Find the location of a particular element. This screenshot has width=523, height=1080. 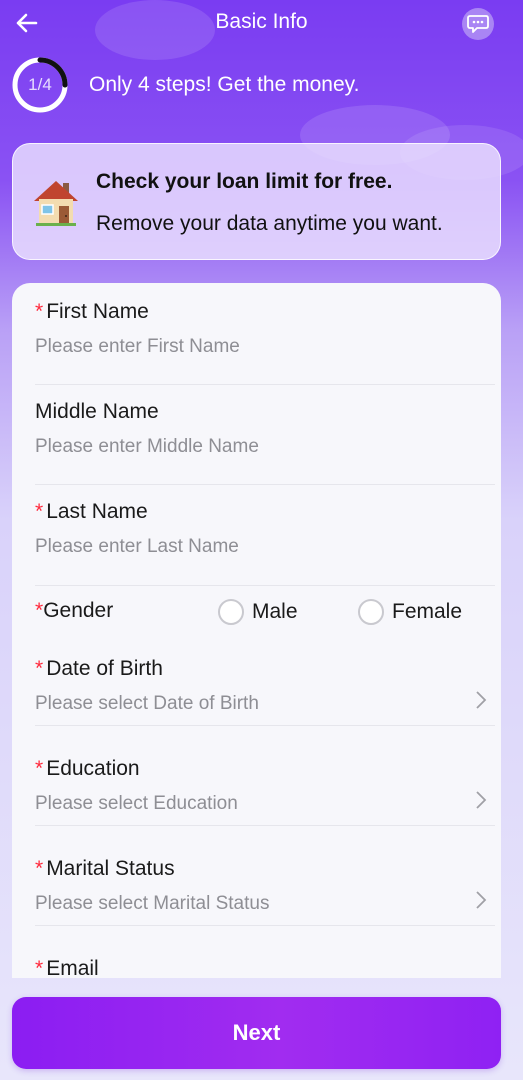

gender-male-label: Male is located at coordinates (275, 611).